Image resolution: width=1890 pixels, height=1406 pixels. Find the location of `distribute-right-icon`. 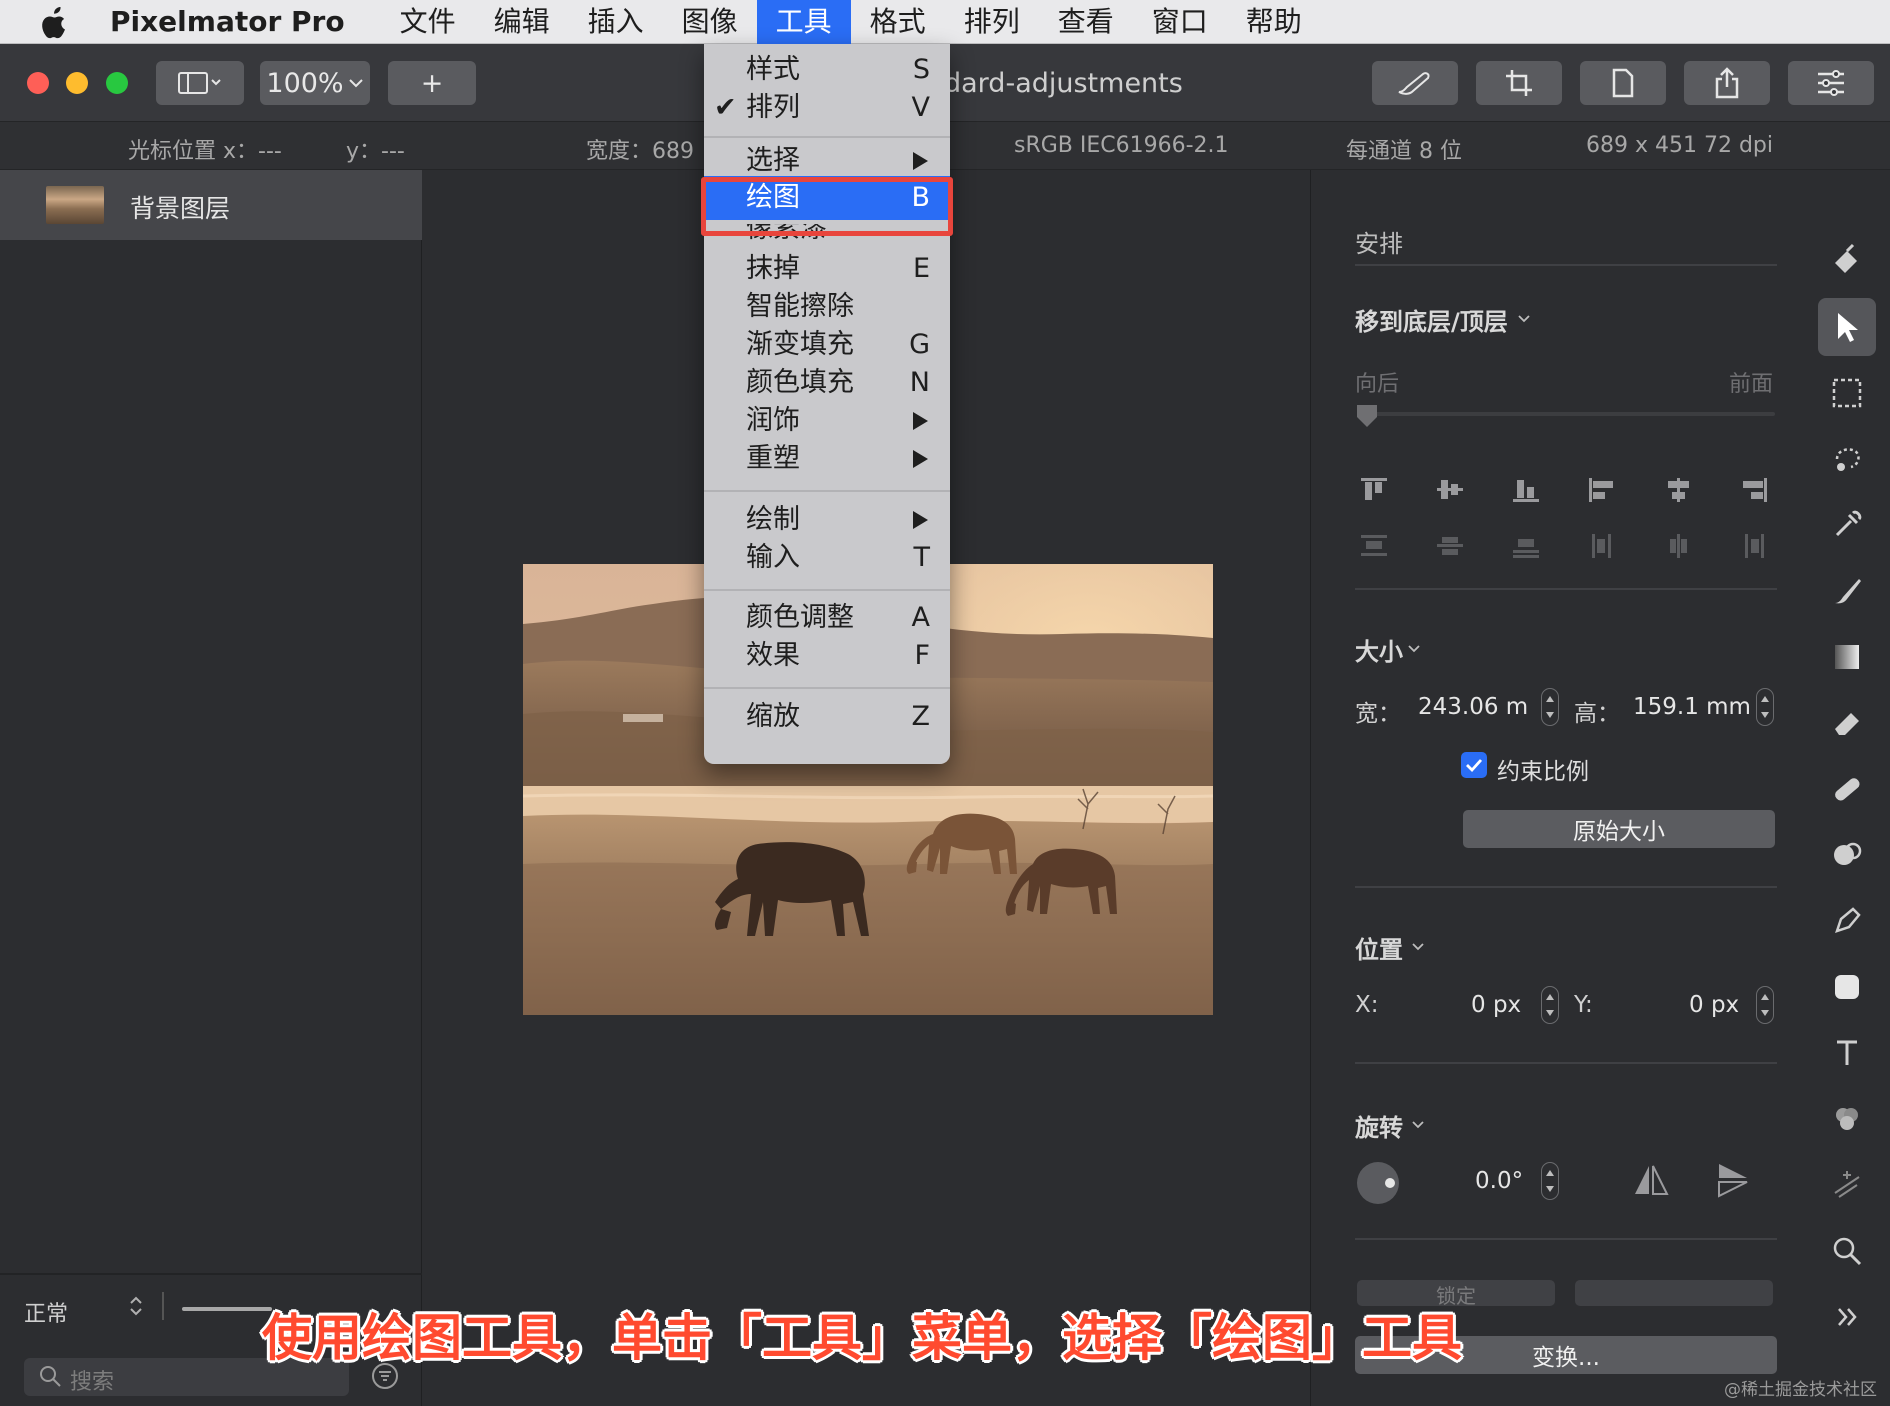

distribute-right-icon is located at coordinates (1754, 546).